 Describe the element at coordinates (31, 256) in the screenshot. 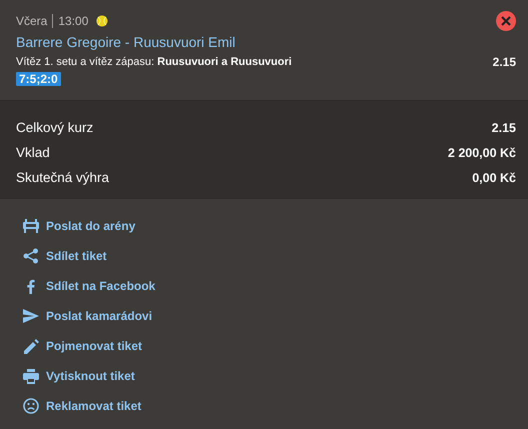

I see `share-icon` at that location.